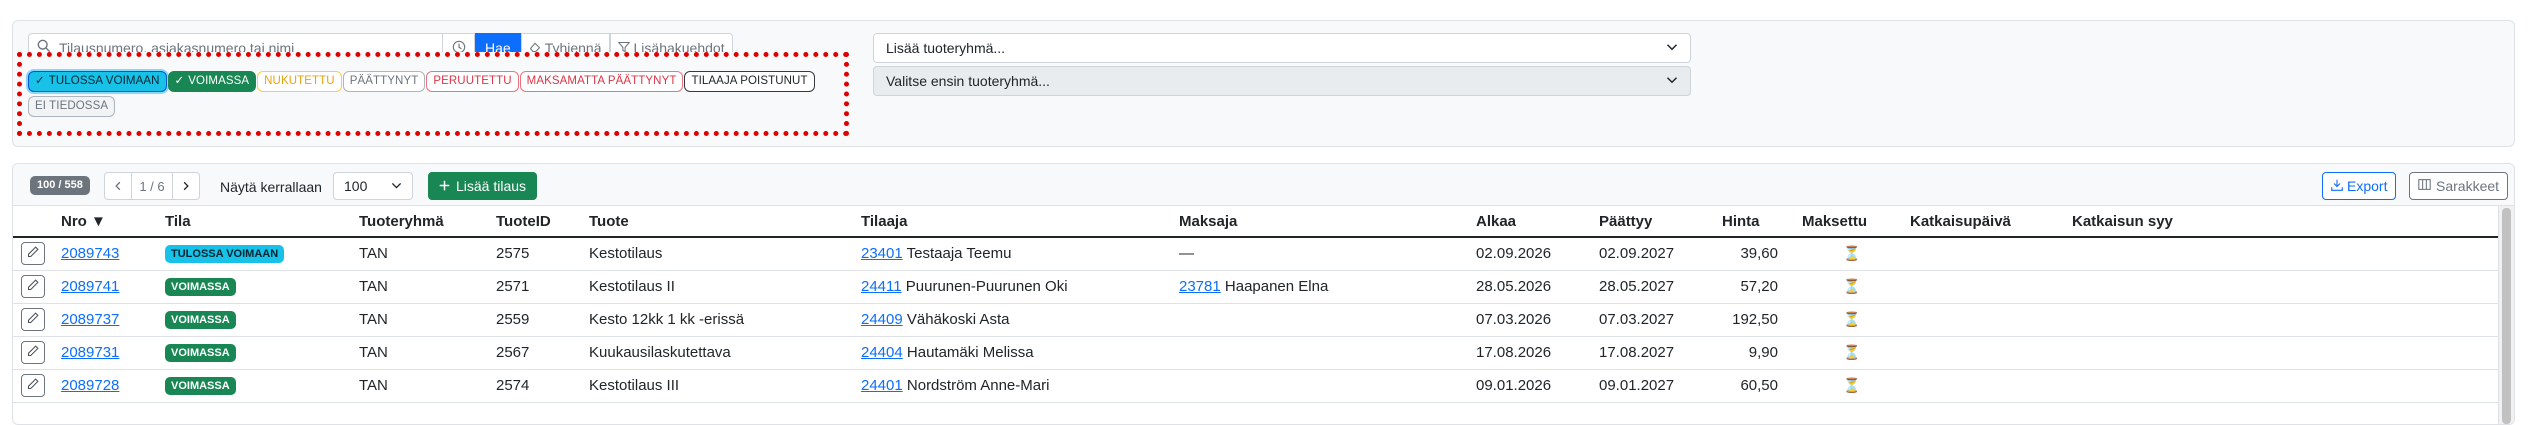 Image resolution: width=2533 pixels, height=425 pixels. What do you see at coordinates (538, 222) in the screenshot?
I see `column-header-tuoteid: TuoteID` at bounding box center [538, 222].